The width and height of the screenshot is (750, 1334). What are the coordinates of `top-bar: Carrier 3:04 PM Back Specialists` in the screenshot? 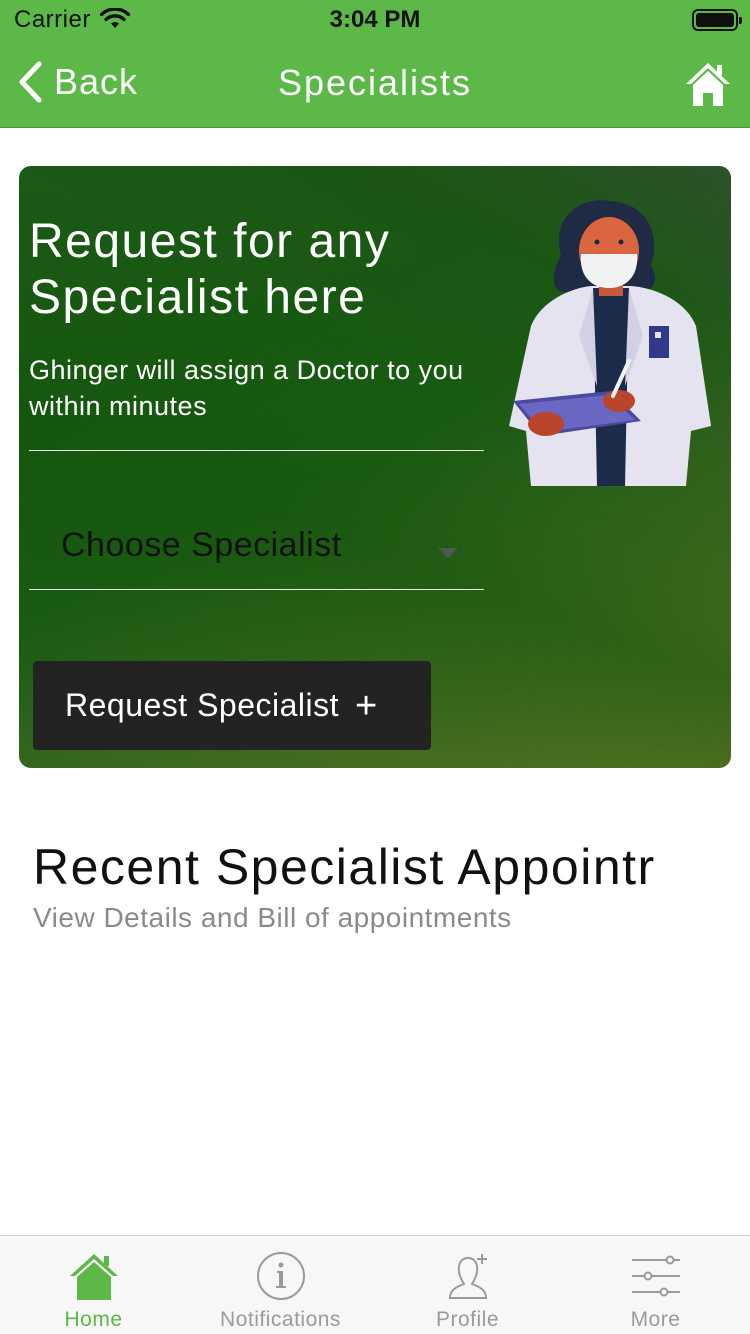 It's located at (375, 64).